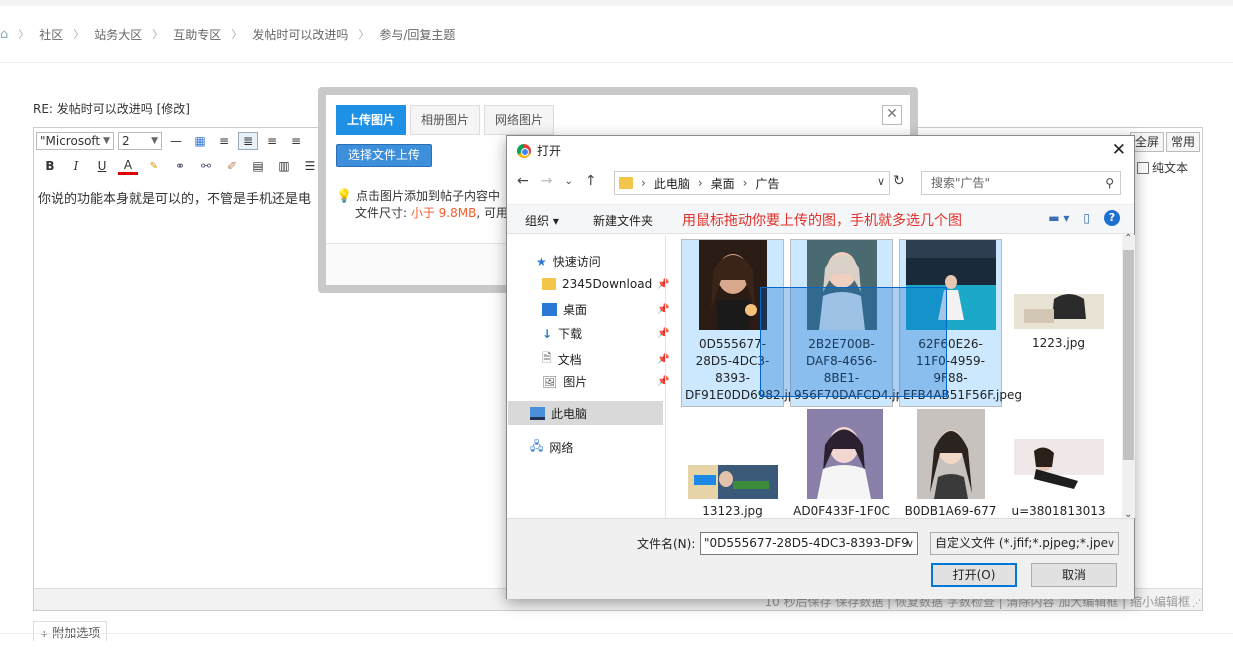 This screenshot has height=652, width=1233. Describe the element at coordinates (623, 220) in the screenshot. I see `new-folder-button: 新建文件夹` at that location.